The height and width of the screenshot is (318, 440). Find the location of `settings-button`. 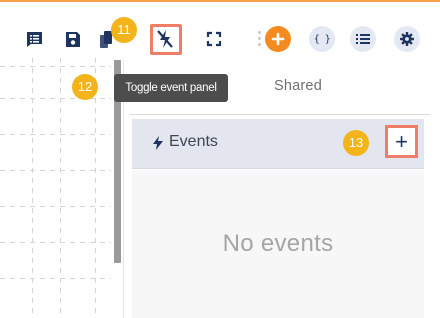

settings-button is located at coordinates (407, 39).